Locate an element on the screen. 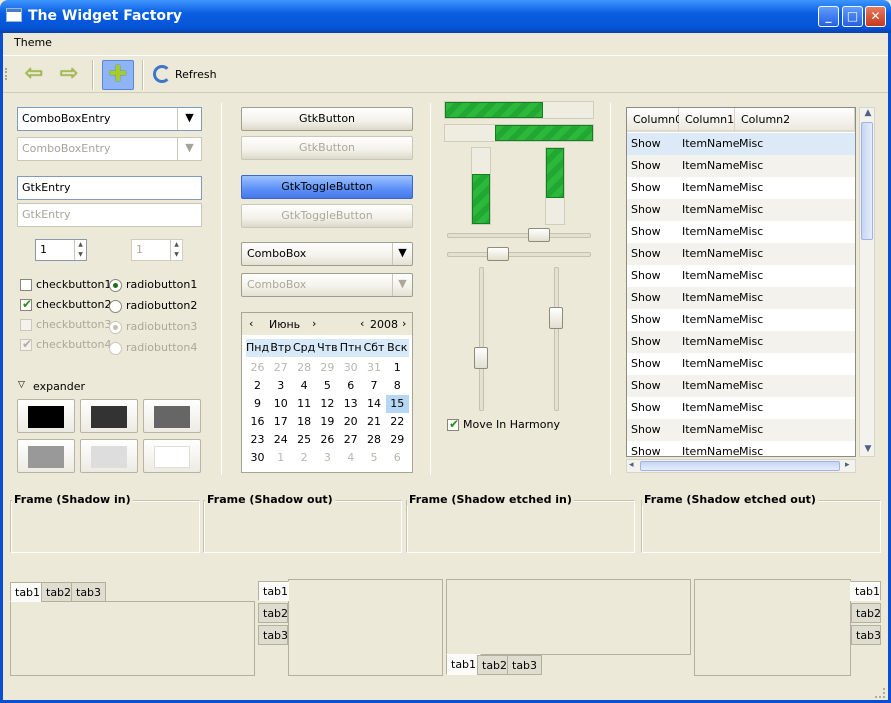 Image resolution: width=891 pixels, height=703 pixels. vscale-1-trough is located at coordinates (481, 339).